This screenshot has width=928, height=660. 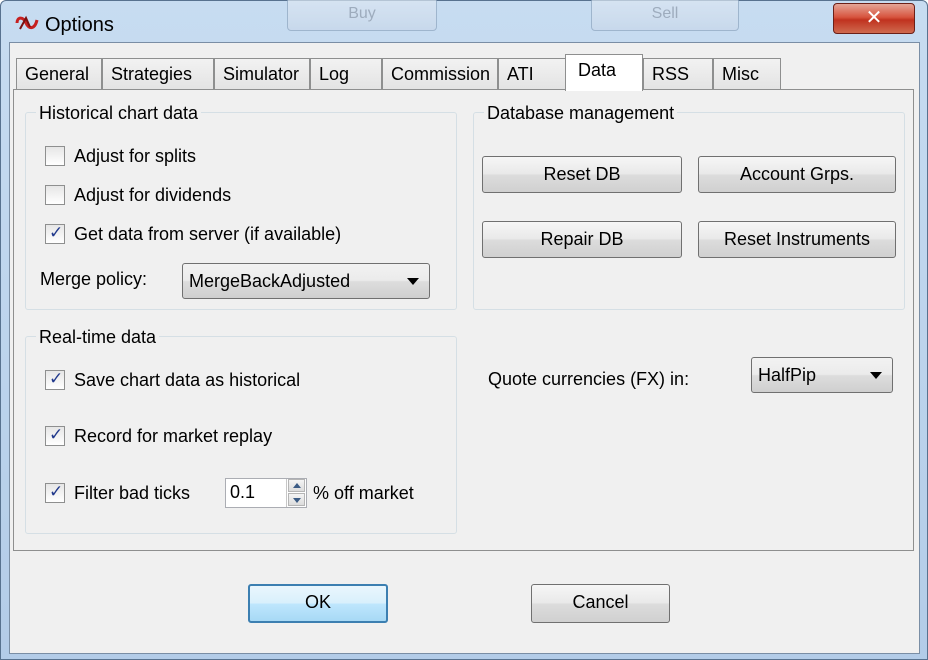 I want to click on filter-bad-ticks-checkbox: ✓, so click(x=55, y=492).